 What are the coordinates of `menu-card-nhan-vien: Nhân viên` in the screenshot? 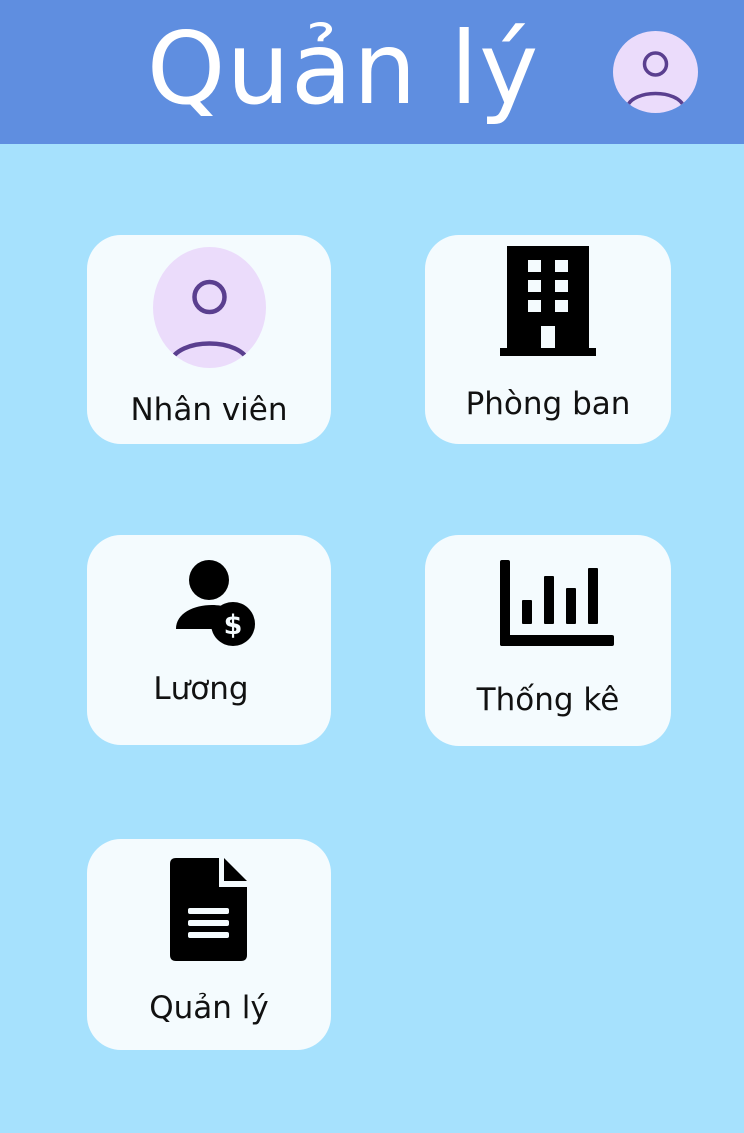 It's located at (209, 339).